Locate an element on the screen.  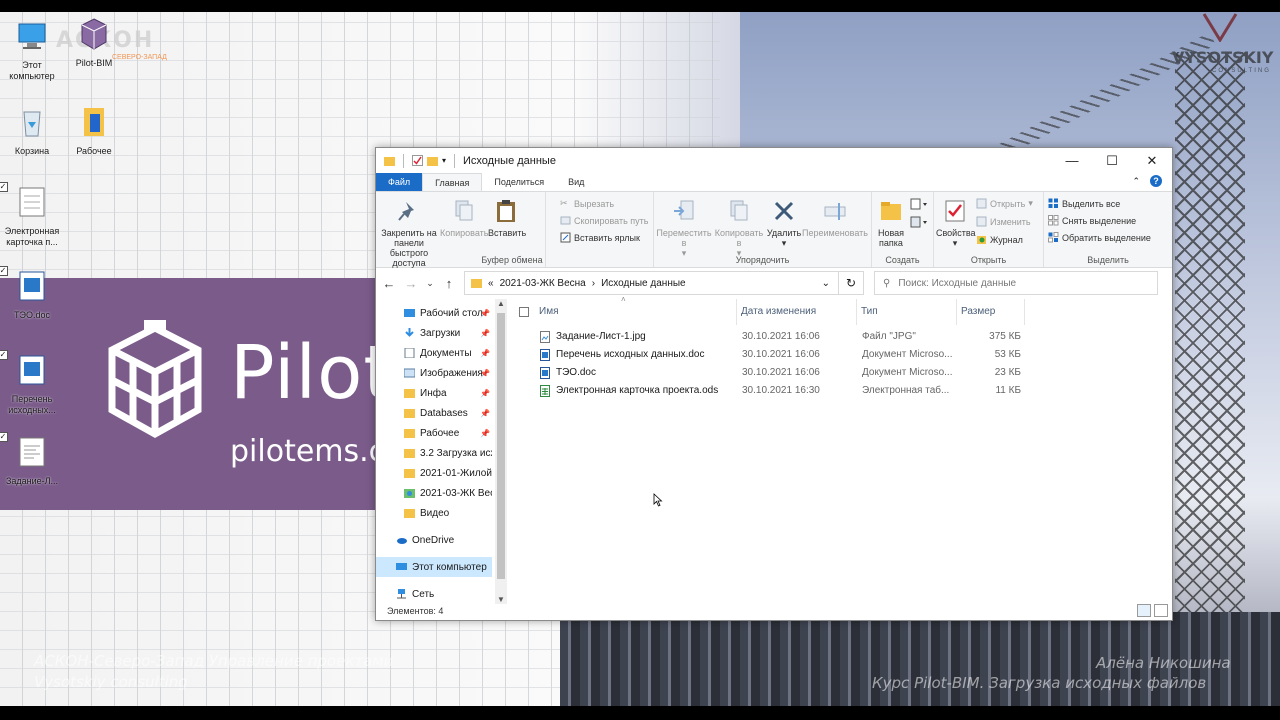
tab-home: Главная is located at coordinates (452, 182).